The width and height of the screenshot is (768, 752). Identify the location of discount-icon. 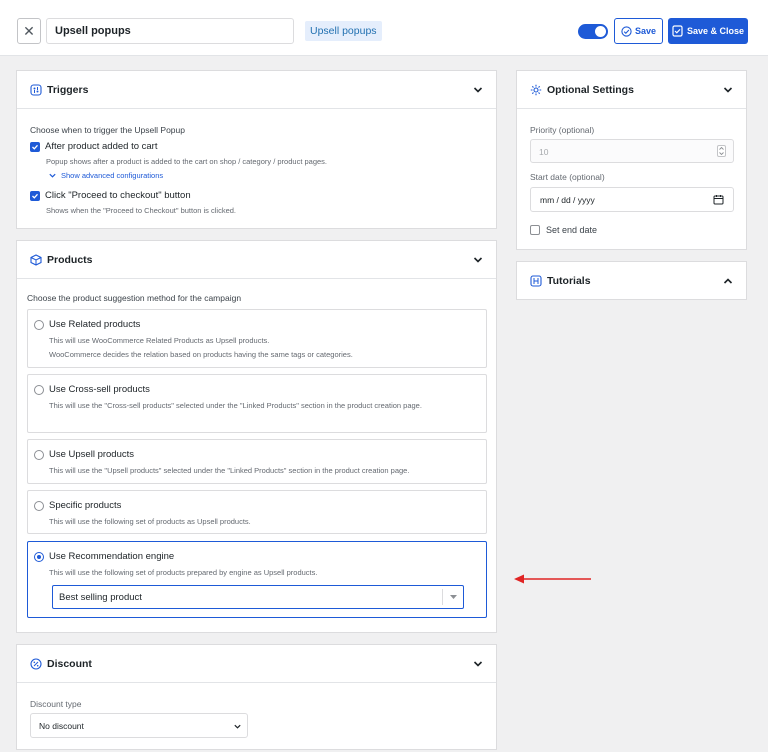
(35, 663).